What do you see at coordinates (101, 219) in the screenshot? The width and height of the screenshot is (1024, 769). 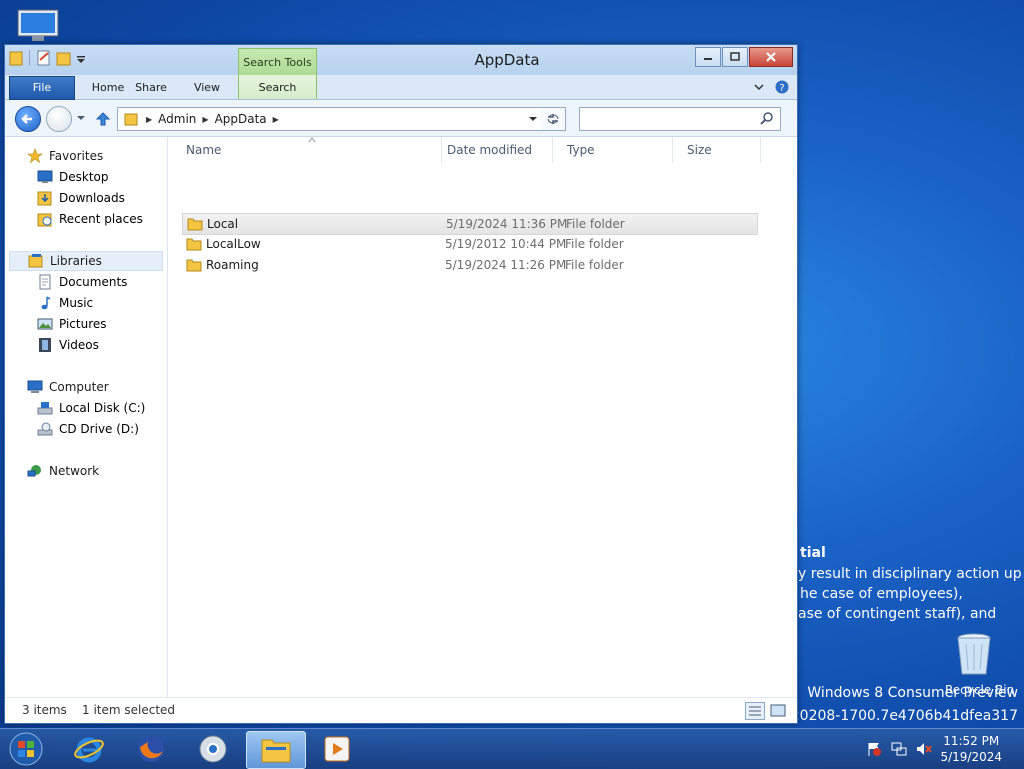 I see `nav-item-label: Recent places` at bounding box center [101, 219].